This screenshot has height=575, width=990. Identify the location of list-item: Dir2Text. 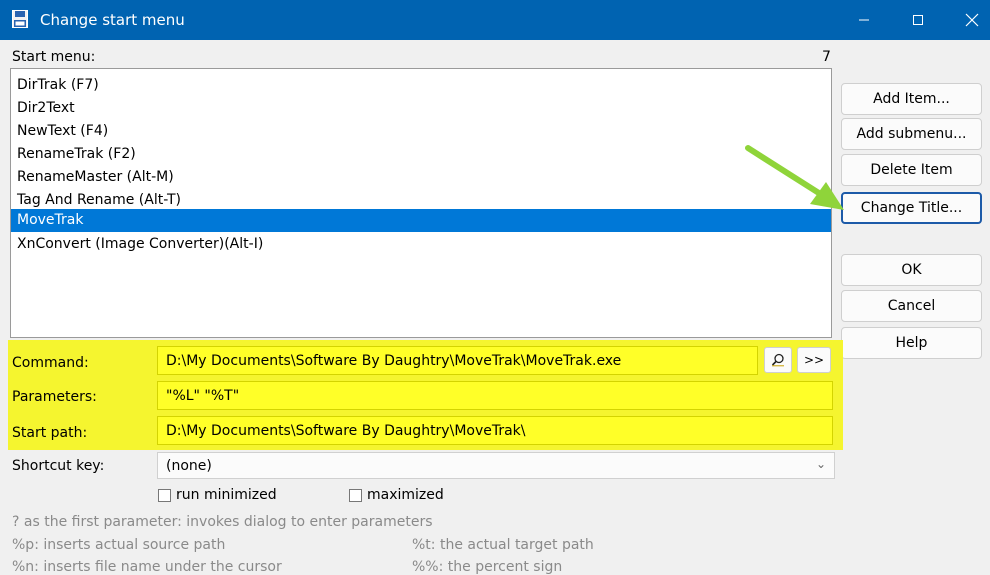
(421, 108).